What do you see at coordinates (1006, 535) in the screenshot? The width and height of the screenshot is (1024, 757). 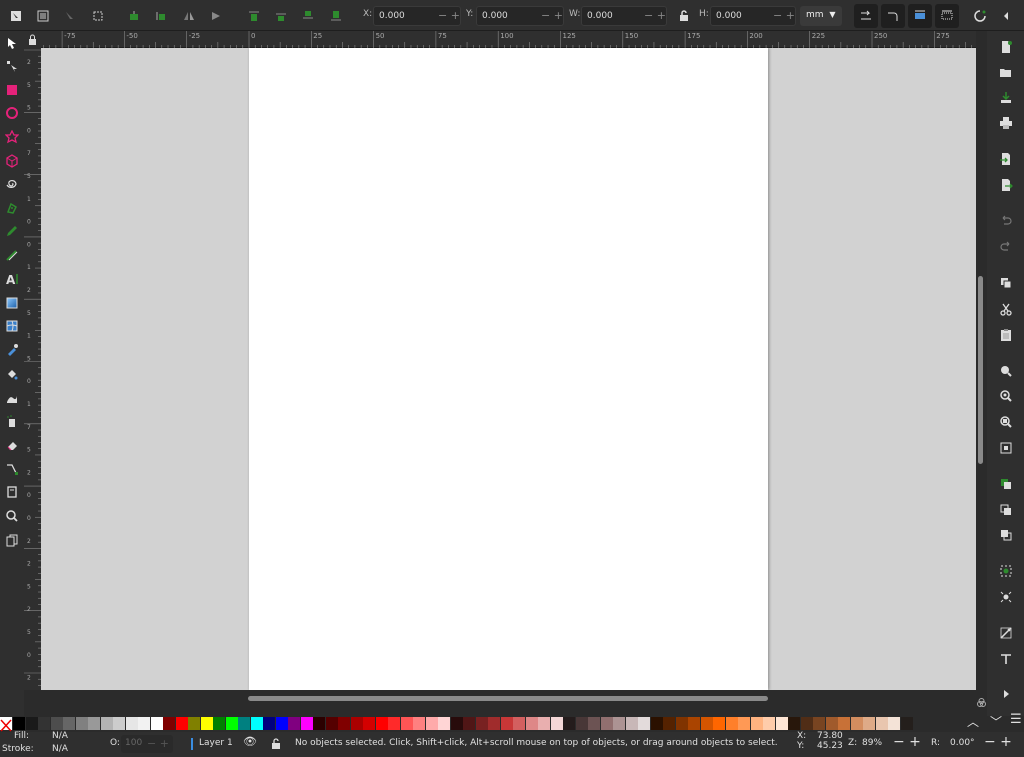 I see `unlink-clone-button` at bounding box center [1006, 535].